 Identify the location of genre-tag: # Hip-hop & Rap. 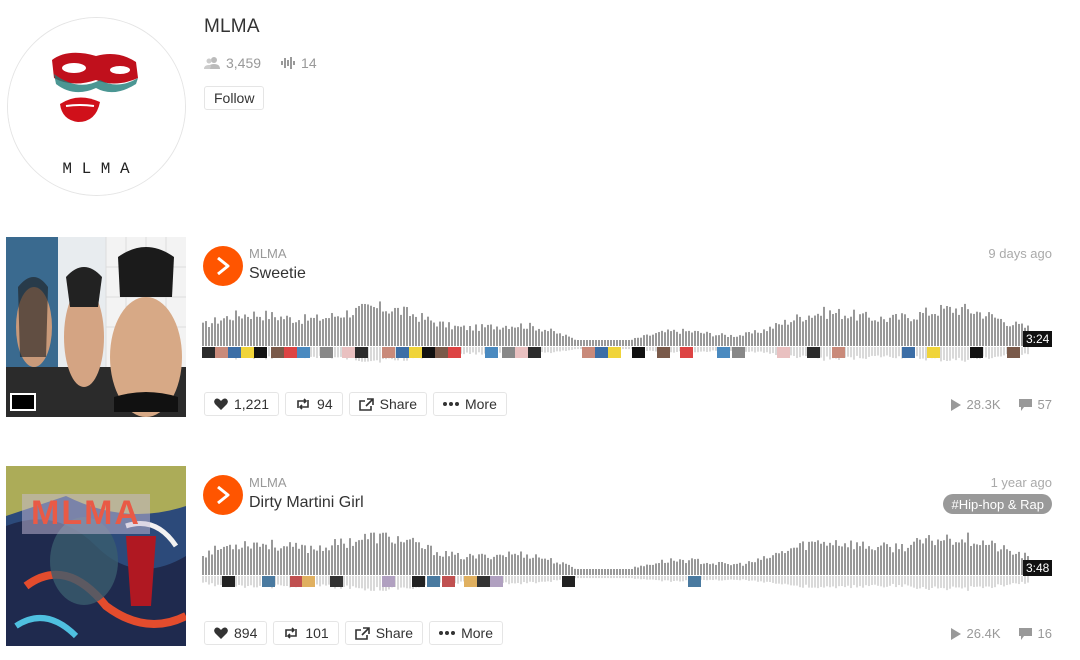
(997, 504).